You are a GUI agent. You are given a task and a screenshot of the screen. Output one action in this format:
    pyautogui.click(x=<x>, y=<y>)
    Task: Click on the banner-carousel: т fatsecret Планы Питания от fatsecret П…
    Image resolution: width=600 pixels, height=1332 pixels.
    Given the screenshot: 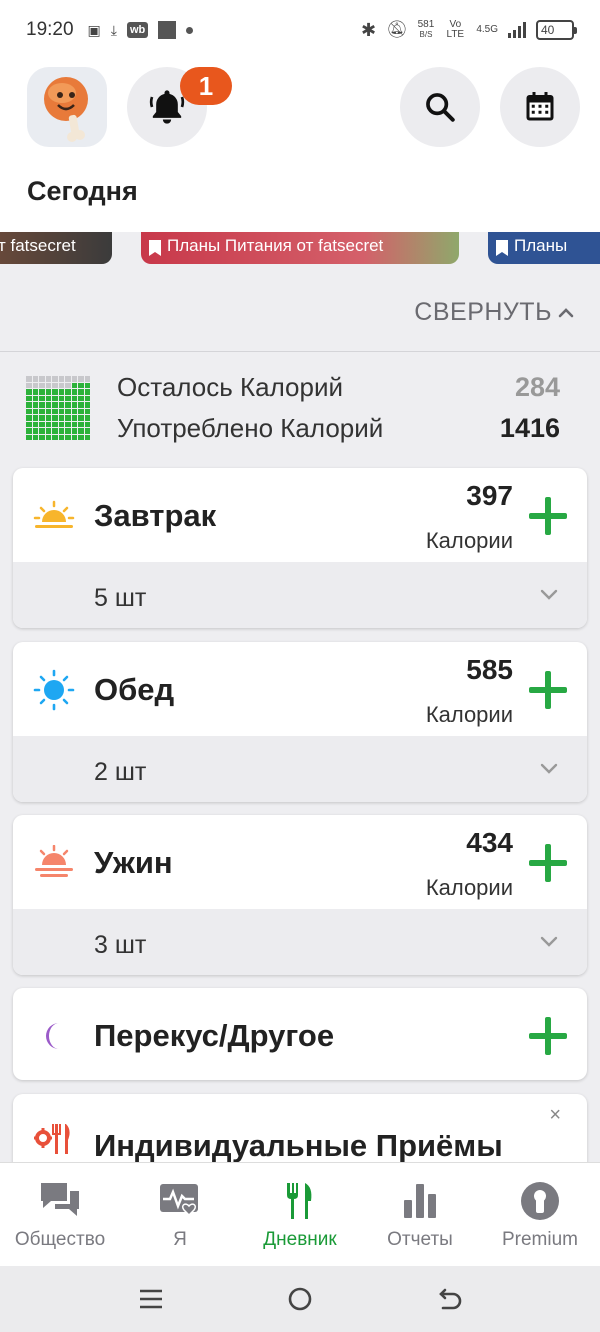 What is the action you would take?
    pyautogui.click(x=300, y=249)
    